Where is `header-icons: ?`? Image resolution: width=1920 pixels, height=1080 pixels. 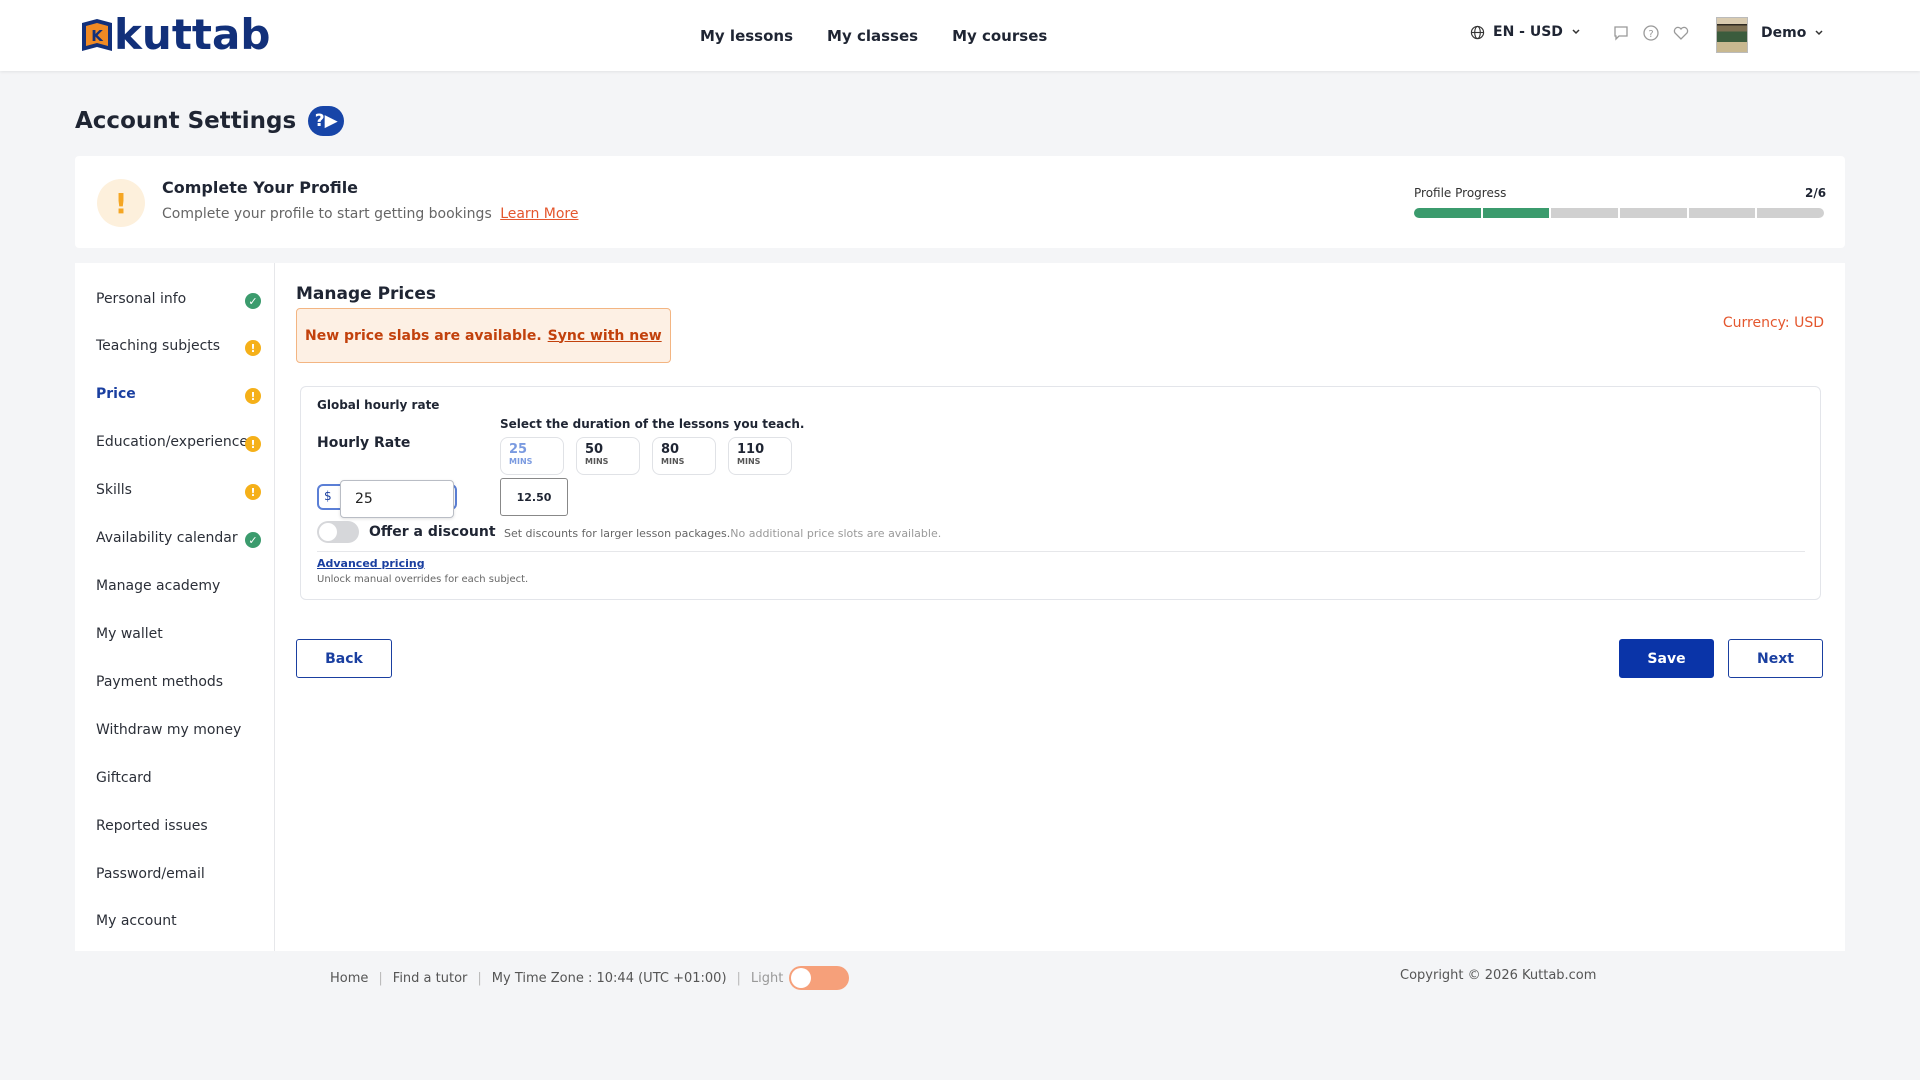
header-icons: ? is located at coordinates (1651, 33).